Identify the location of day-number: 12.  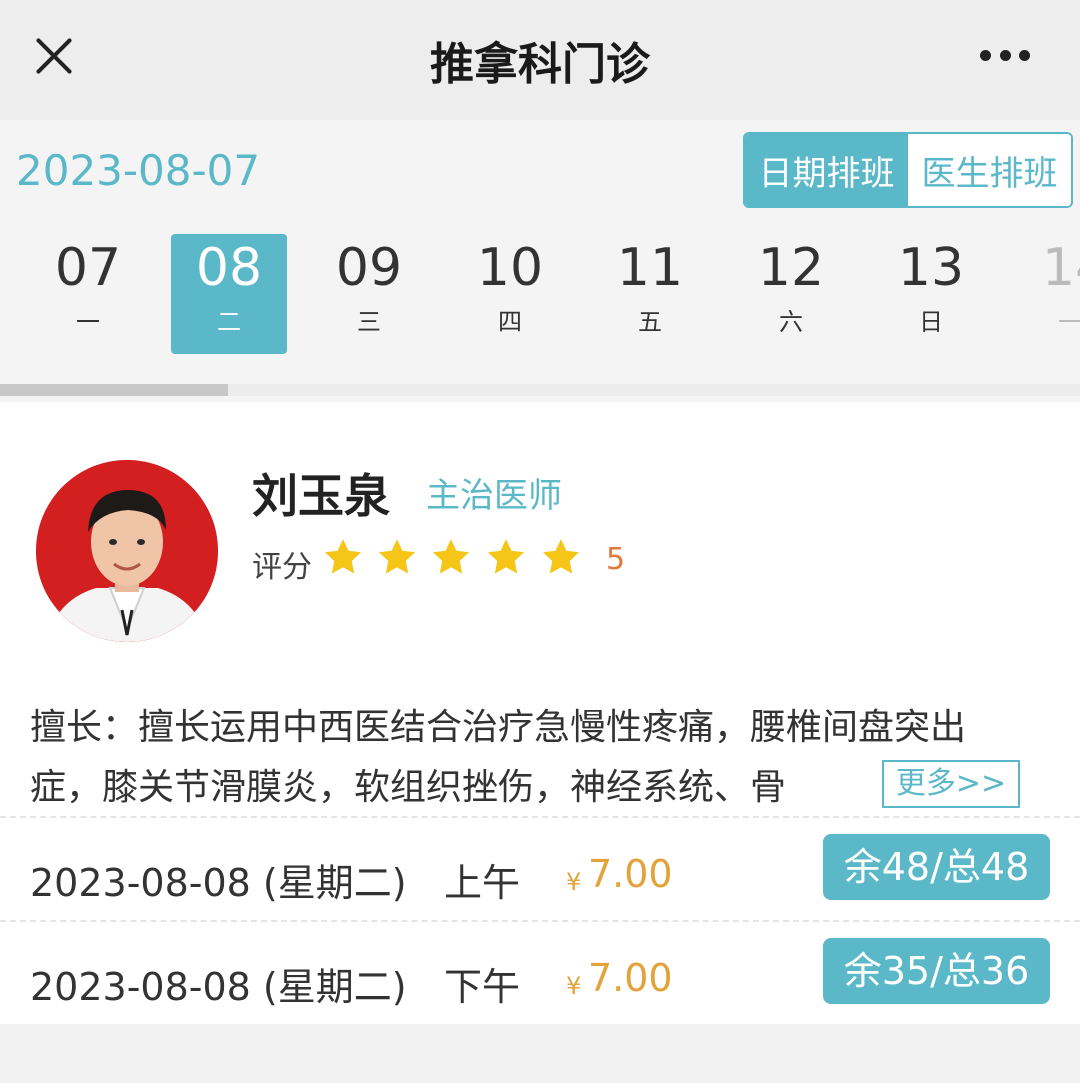
(791, 268).